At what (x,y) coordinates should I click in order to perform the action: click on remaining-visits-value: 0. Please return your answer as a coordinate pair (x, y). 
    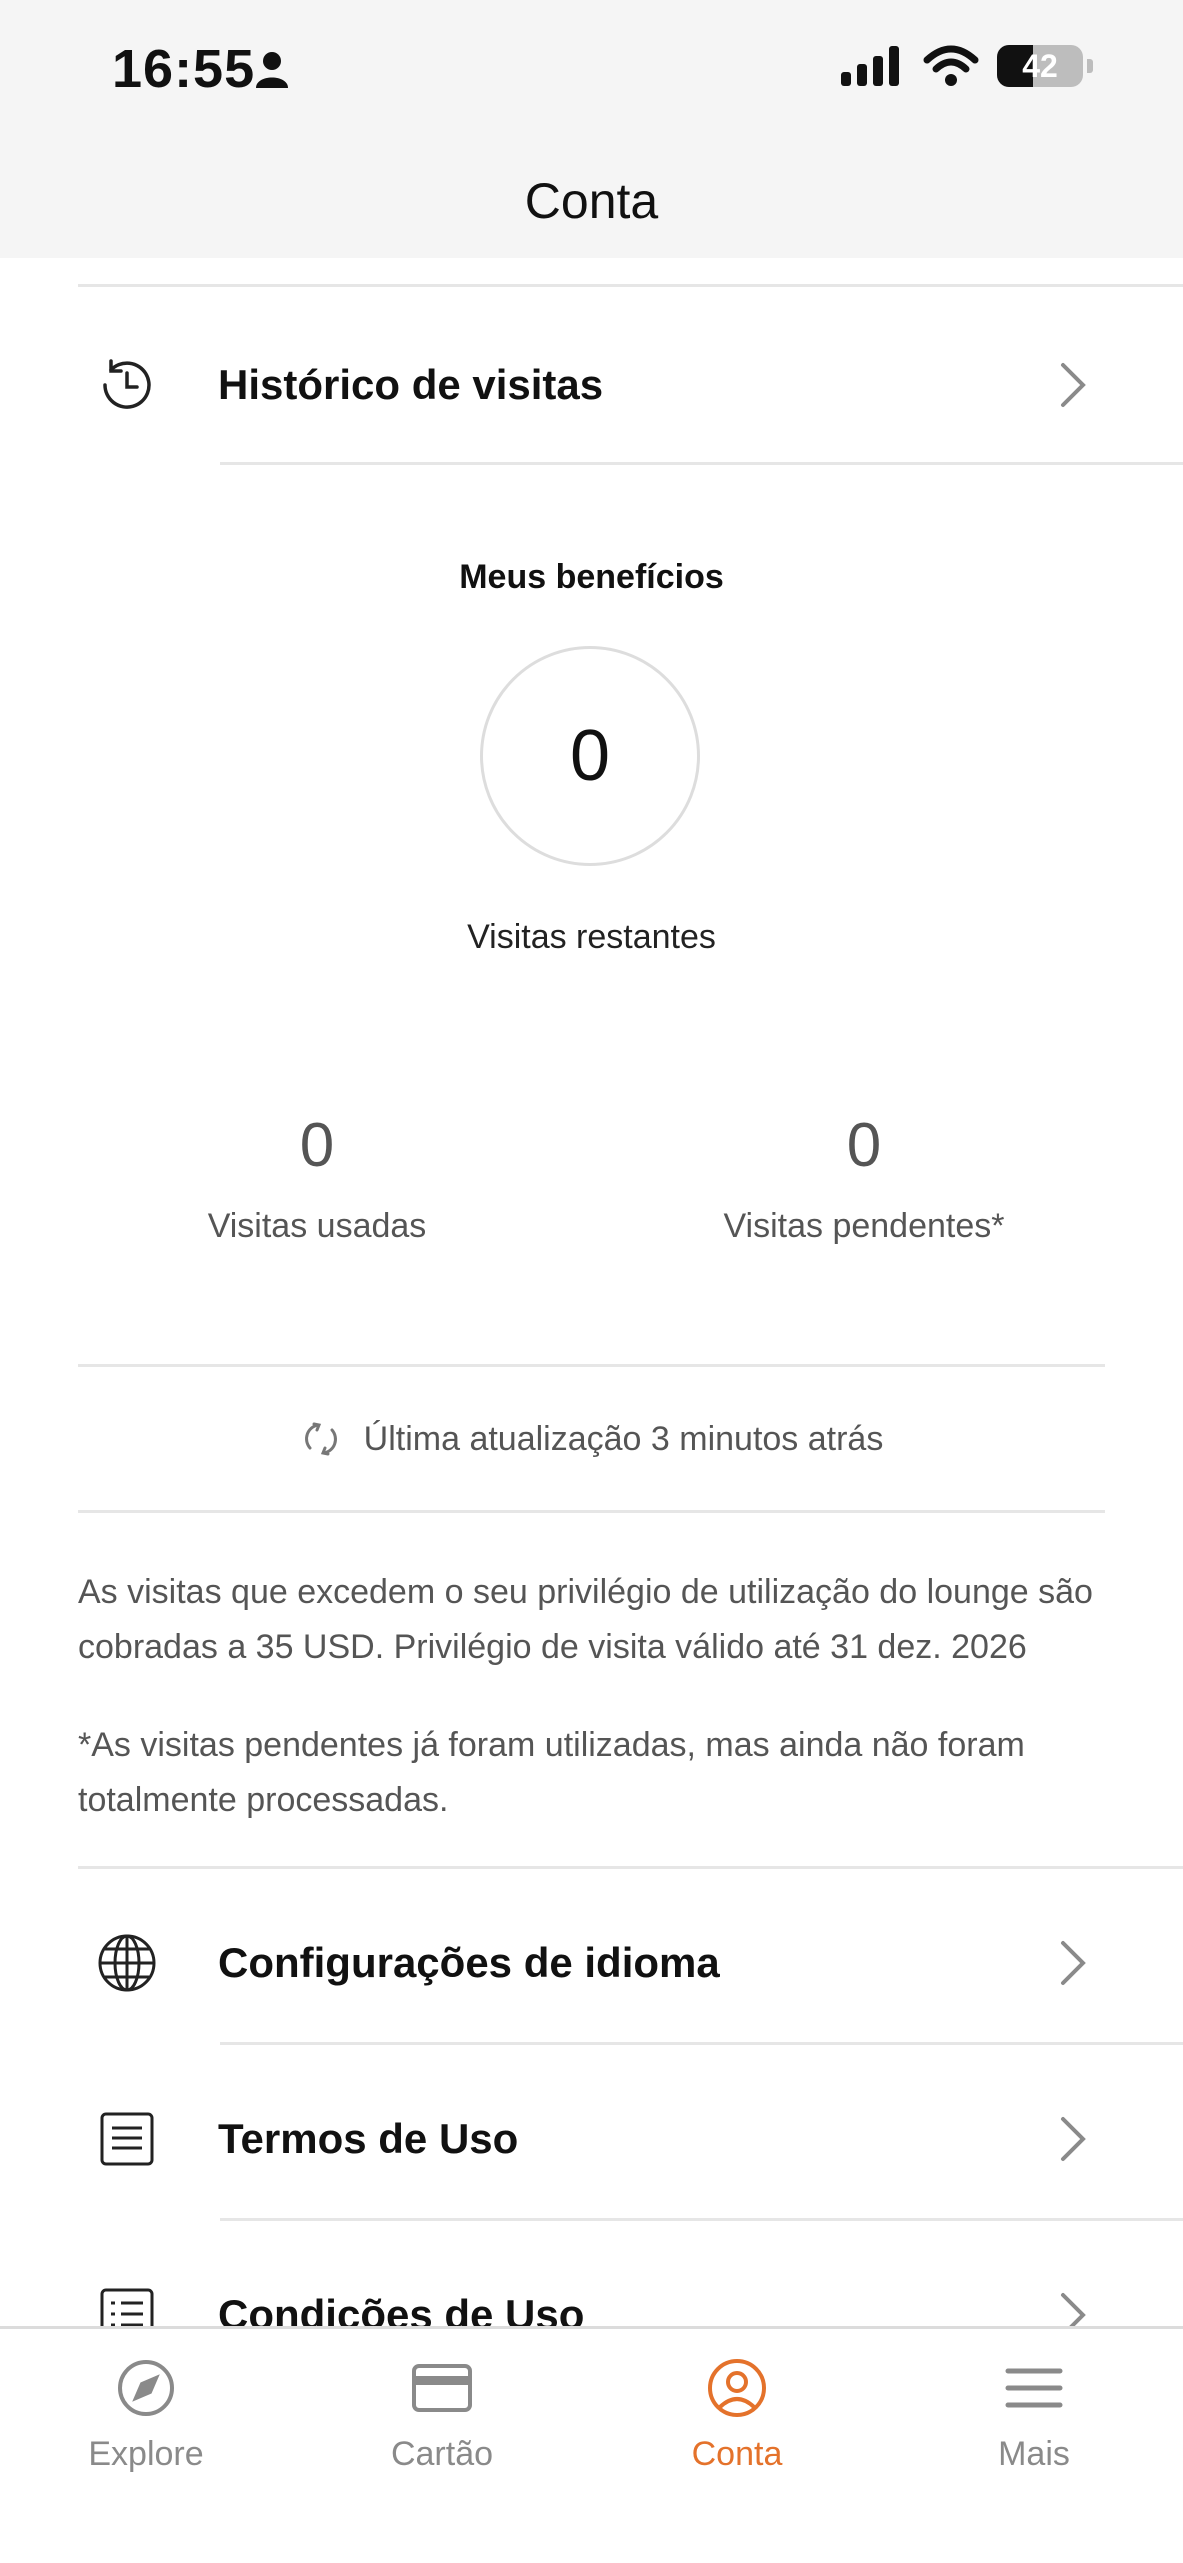
    Looking at the image, I should click on (590, 756).